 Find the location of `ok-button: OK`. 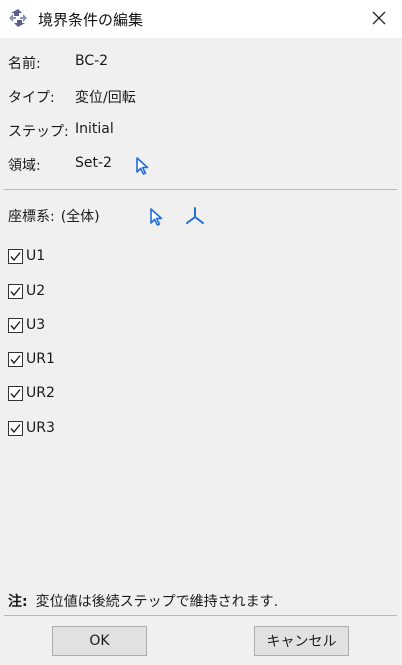

ok-button: OK is located at coordinates (99, 641).